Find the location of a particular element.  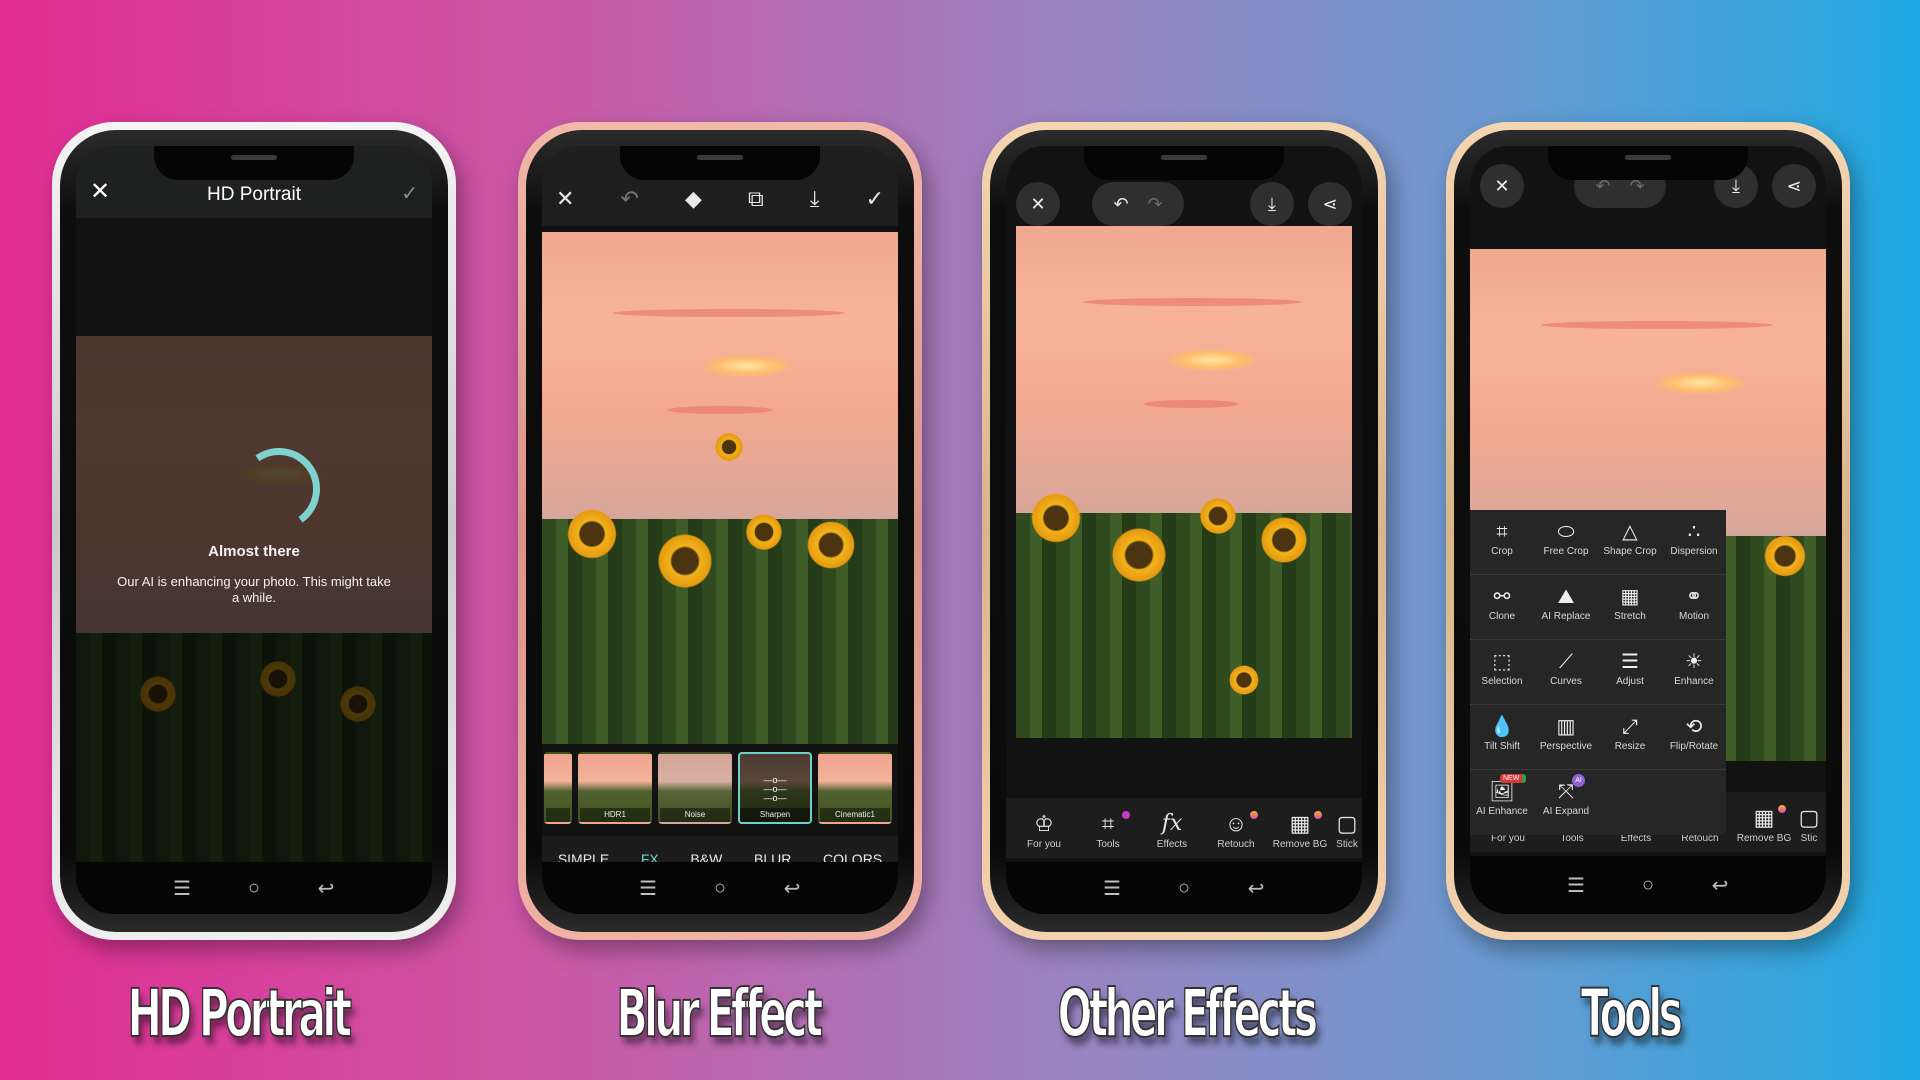

remove-bg-icon: ▦ is located at coordinates (1300, 823).